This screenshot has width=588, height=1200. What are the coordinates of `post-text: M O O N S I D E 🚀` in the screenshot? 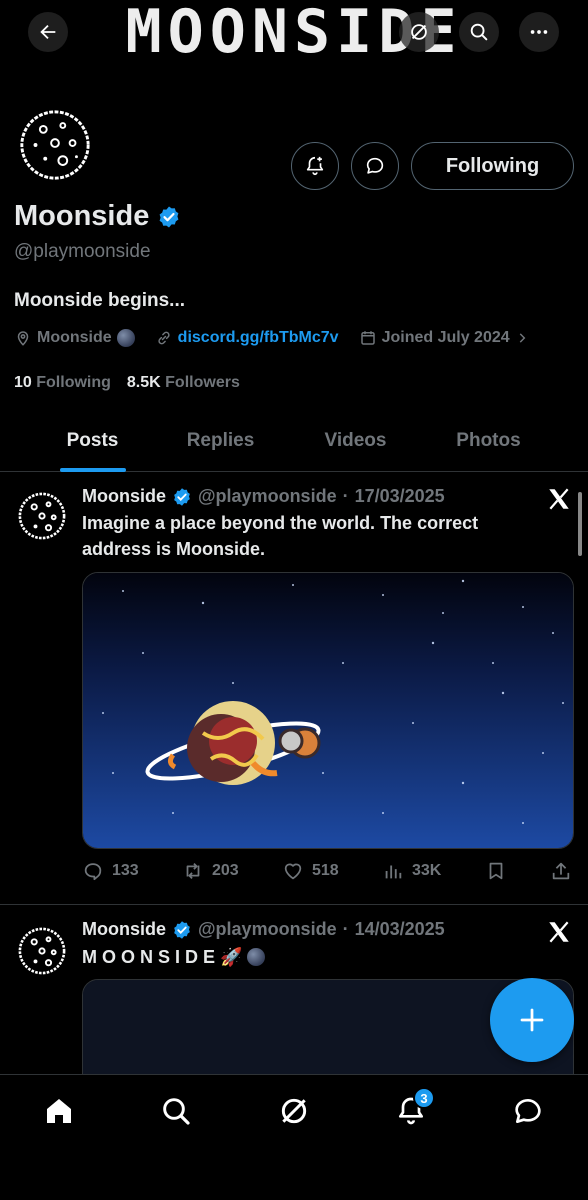 It's located at (317, 957).